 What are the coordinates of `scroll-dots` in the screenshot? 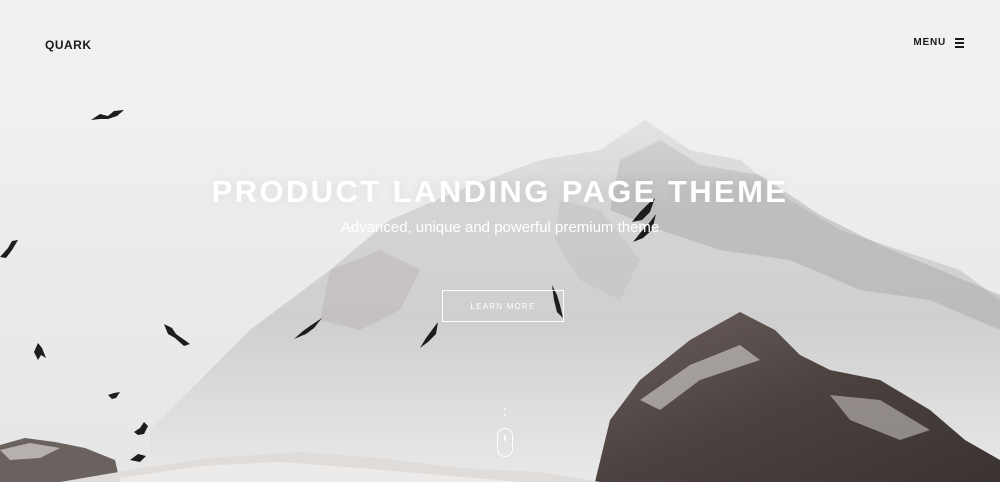 It's located at (505, 415).